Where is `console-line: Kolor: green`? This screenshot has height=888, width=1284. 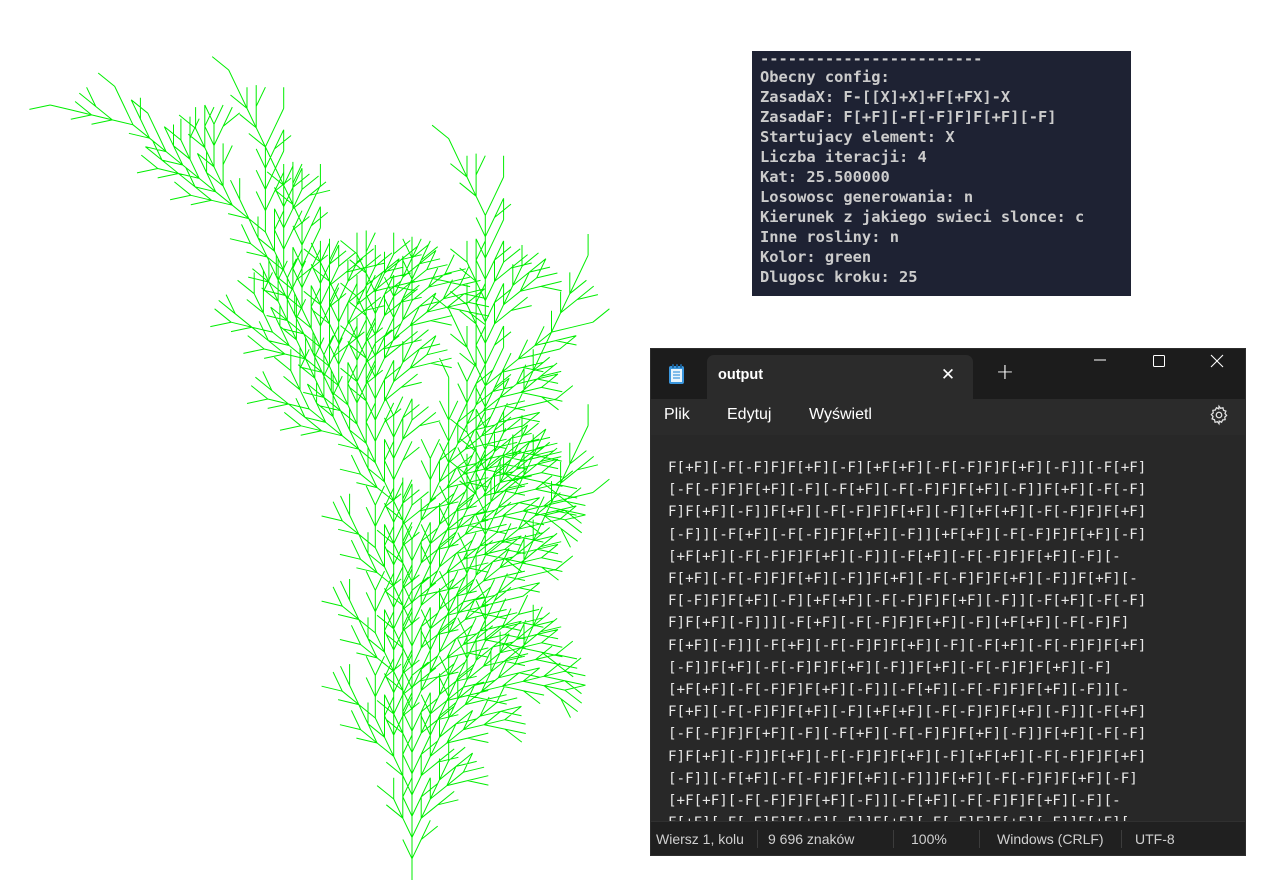
console-line: Kolor: green is located at coordinates (816, 257).